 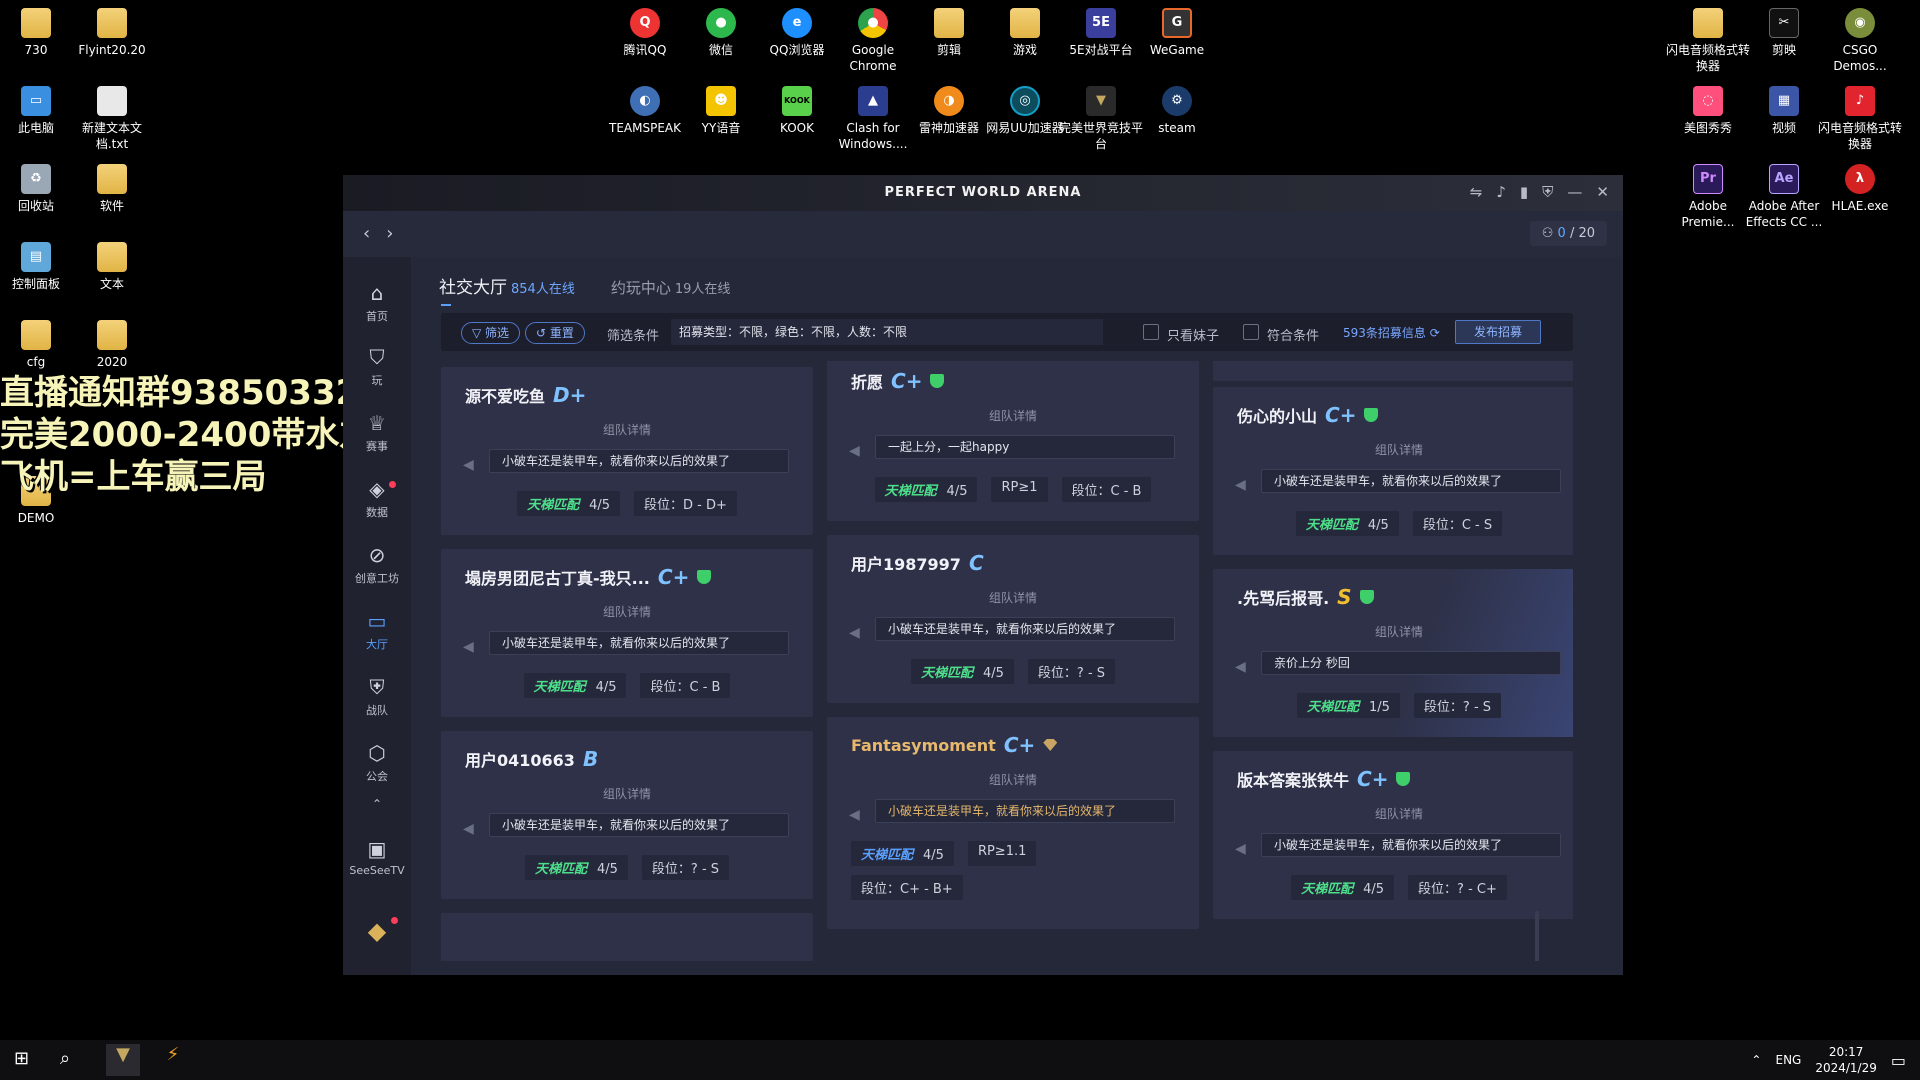 I want to click on sidebar-item-home: ⌂ 首页, so click(x=377, y=302).